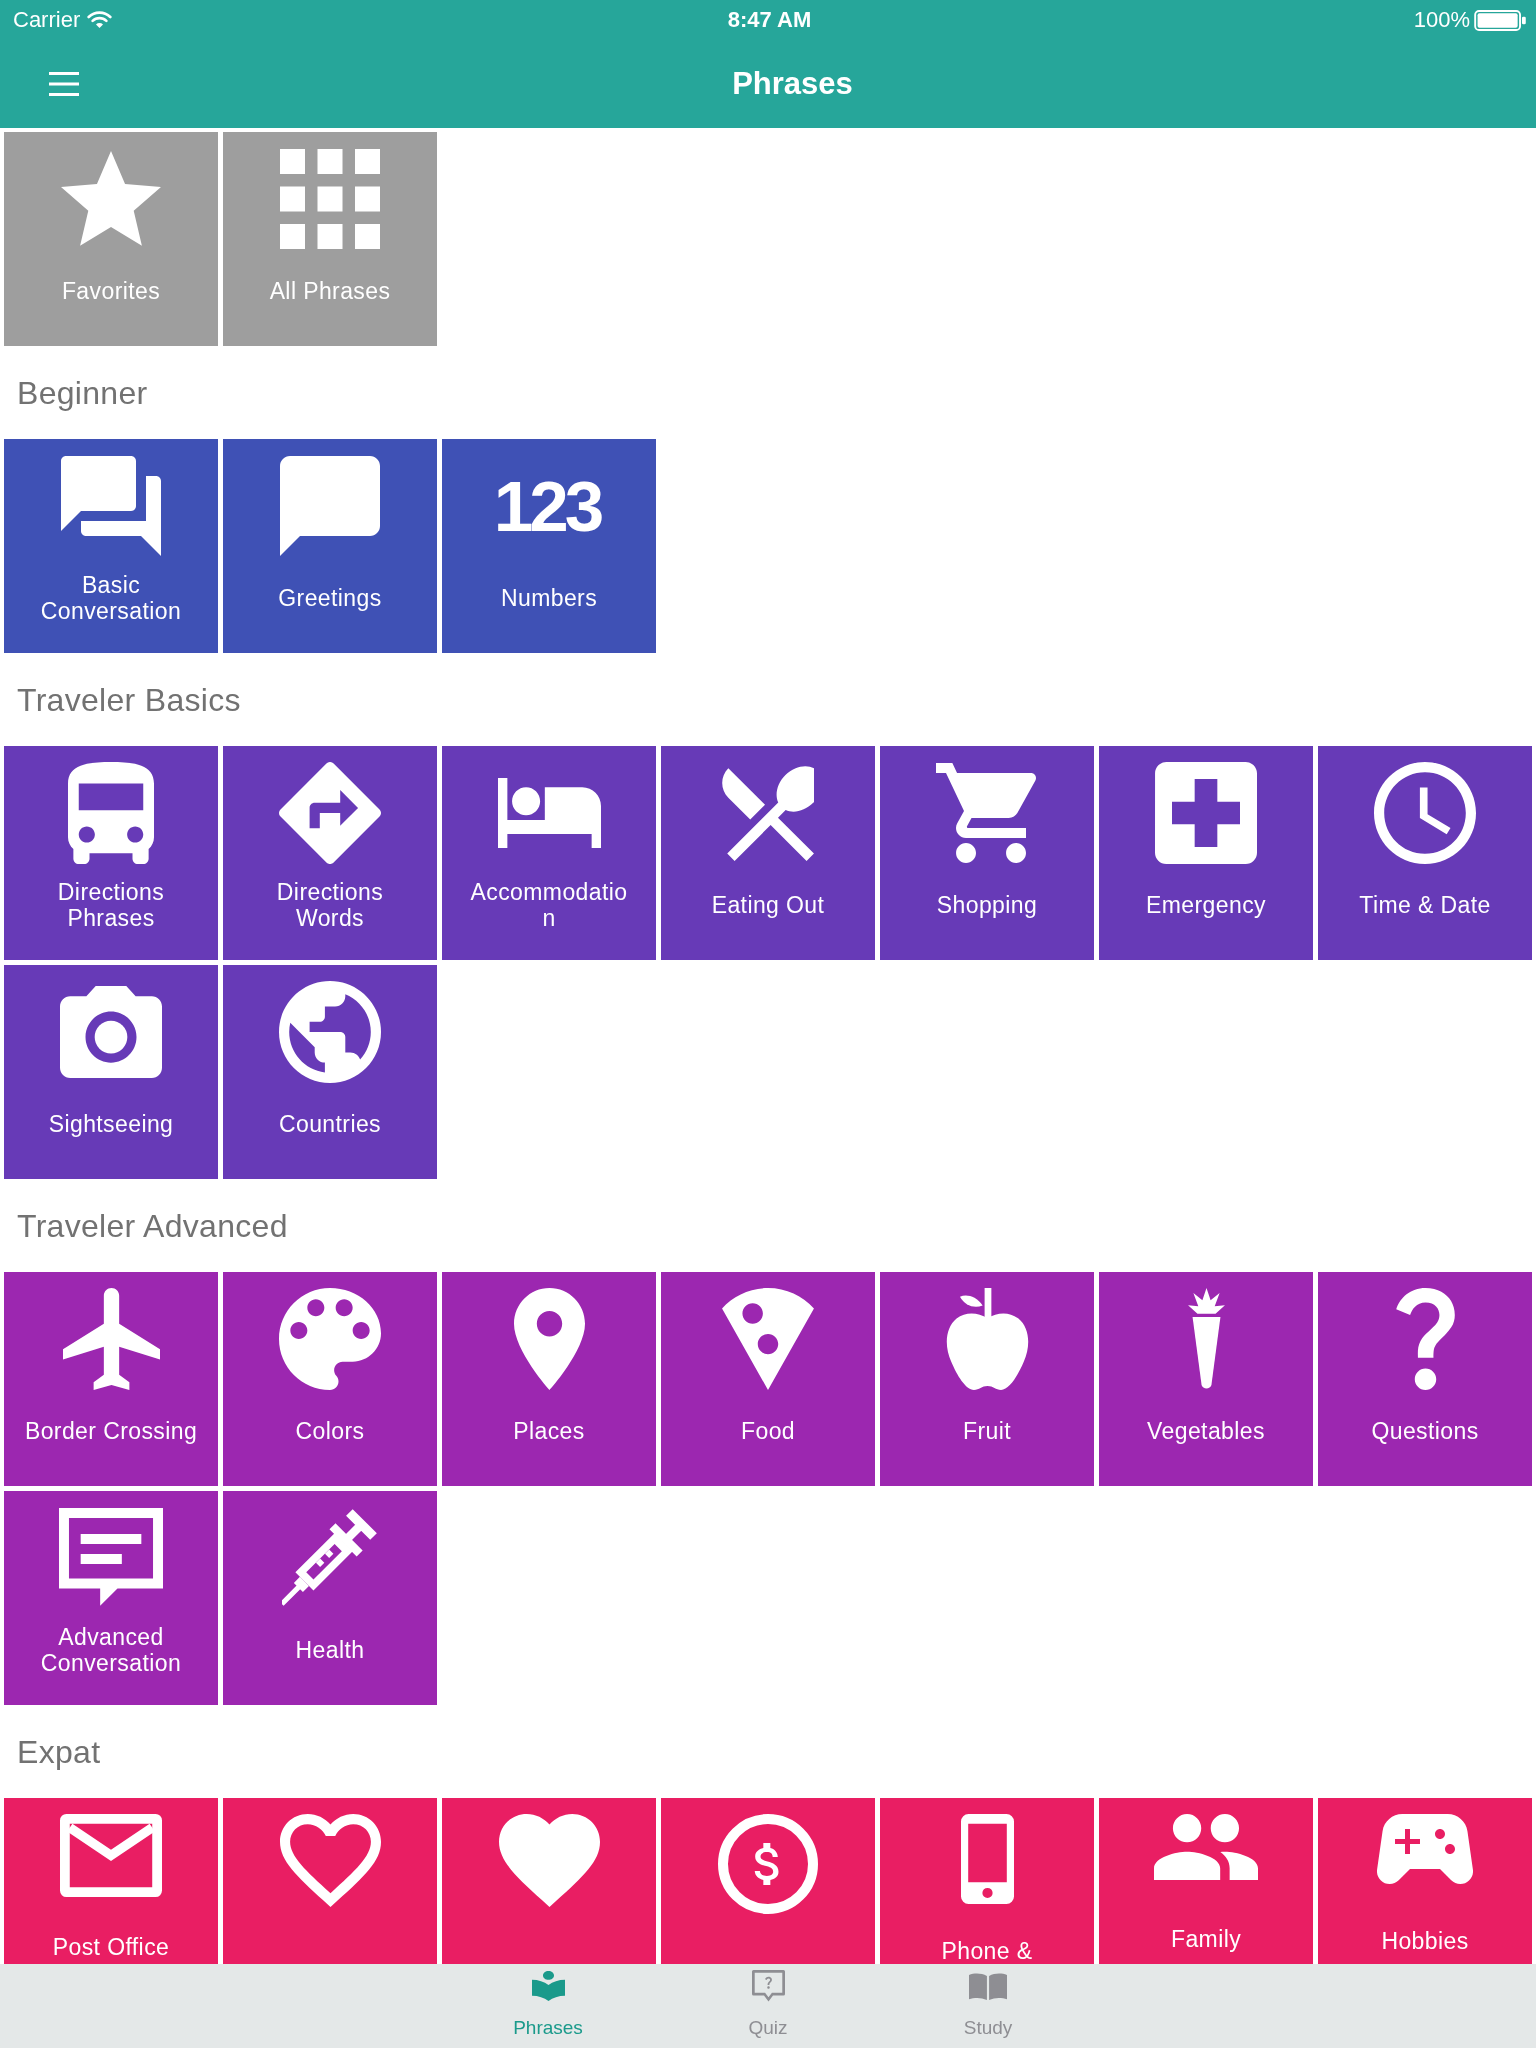 The height and width of the screenshot is (2048, 1536). Describe the element at coordinates (987, 1859) in the screenshot. I see `phone-icon` at that location.